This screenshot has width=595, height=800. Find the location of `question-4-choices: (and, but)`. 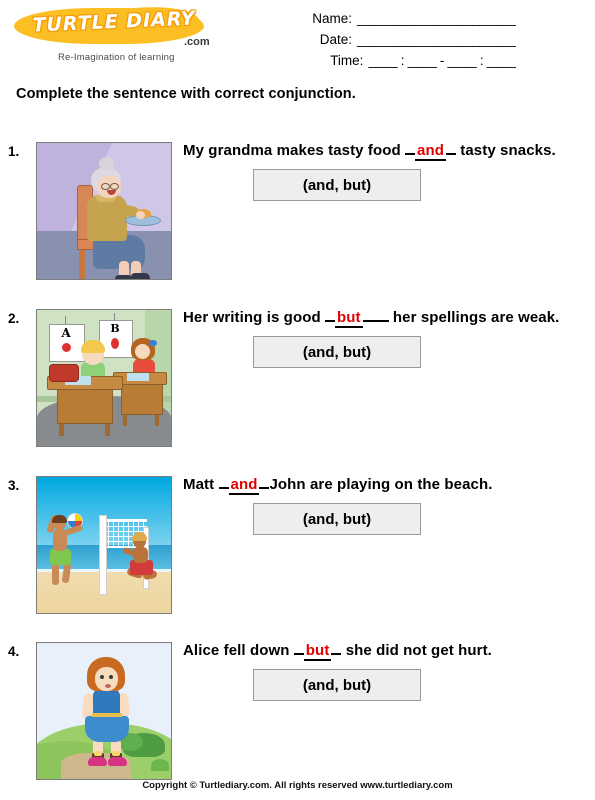

question-4-choices: (and, but) is located at coordinates (337, 685).